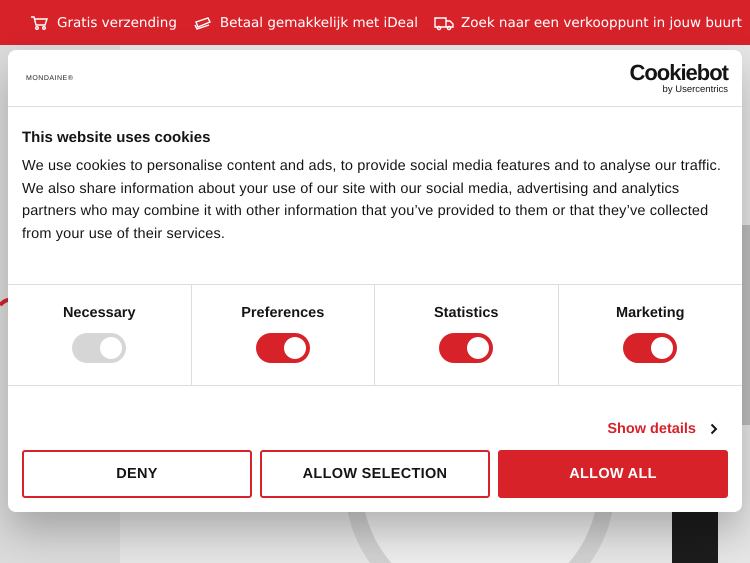 This screenshot has width=750, height=563. Describe the element at coordinates (202, 22) in the screenshot. I see `banknotes-icon` at that location.